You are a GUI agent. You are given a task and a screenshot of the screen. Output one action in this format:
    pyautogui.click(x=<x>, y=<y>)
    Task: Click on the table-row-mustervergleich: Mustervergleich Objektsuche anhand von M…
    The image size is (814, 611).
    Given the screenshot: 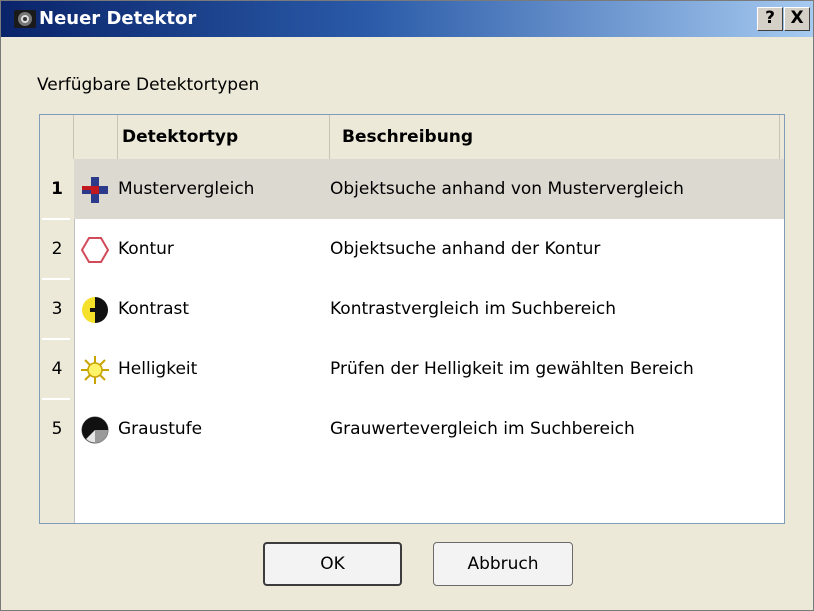 What is the action you would take?
    pyautogui.click(x=429, y=189)
    